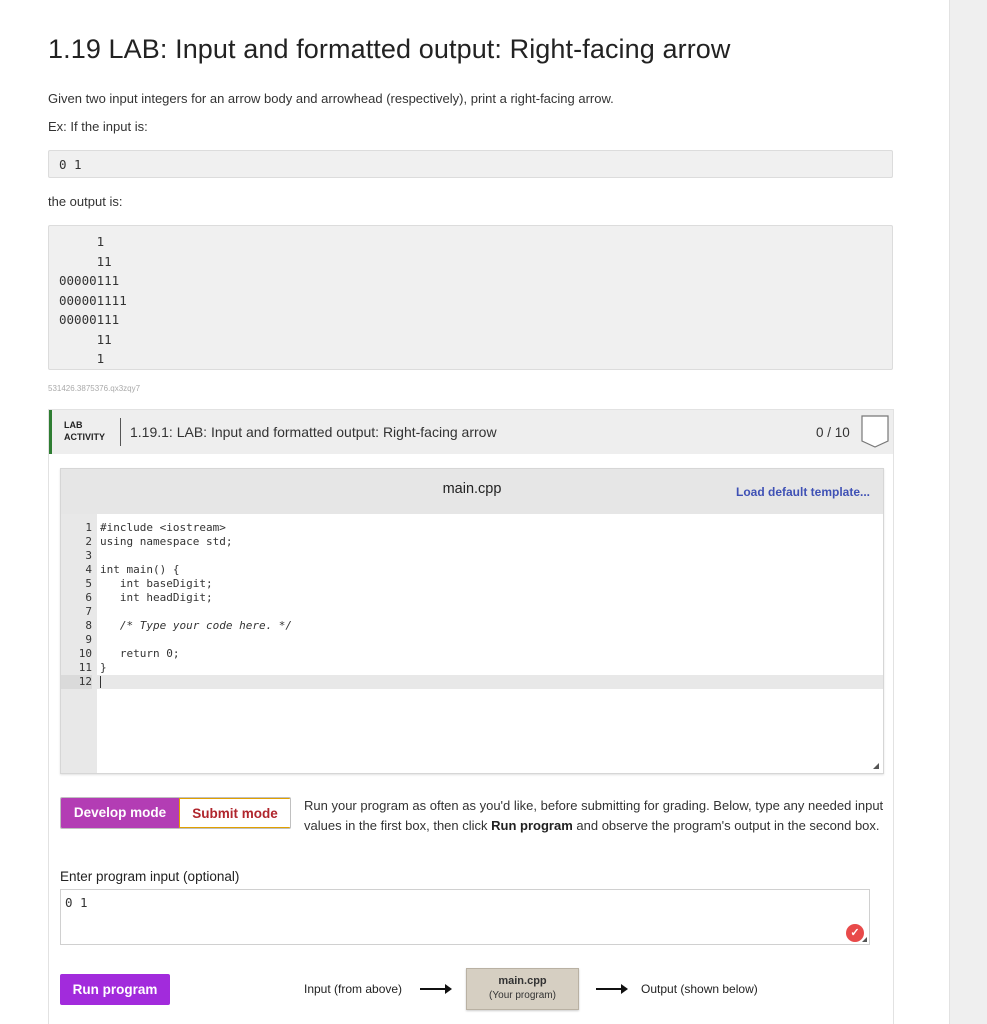 Image resolution: width=987 pixels, height=1024 pixels. What do you see at coordinates (85, 437) in the screenshot?
I see `lab-tag-line2: ACTIVITY` at bounding box center [85, 437].